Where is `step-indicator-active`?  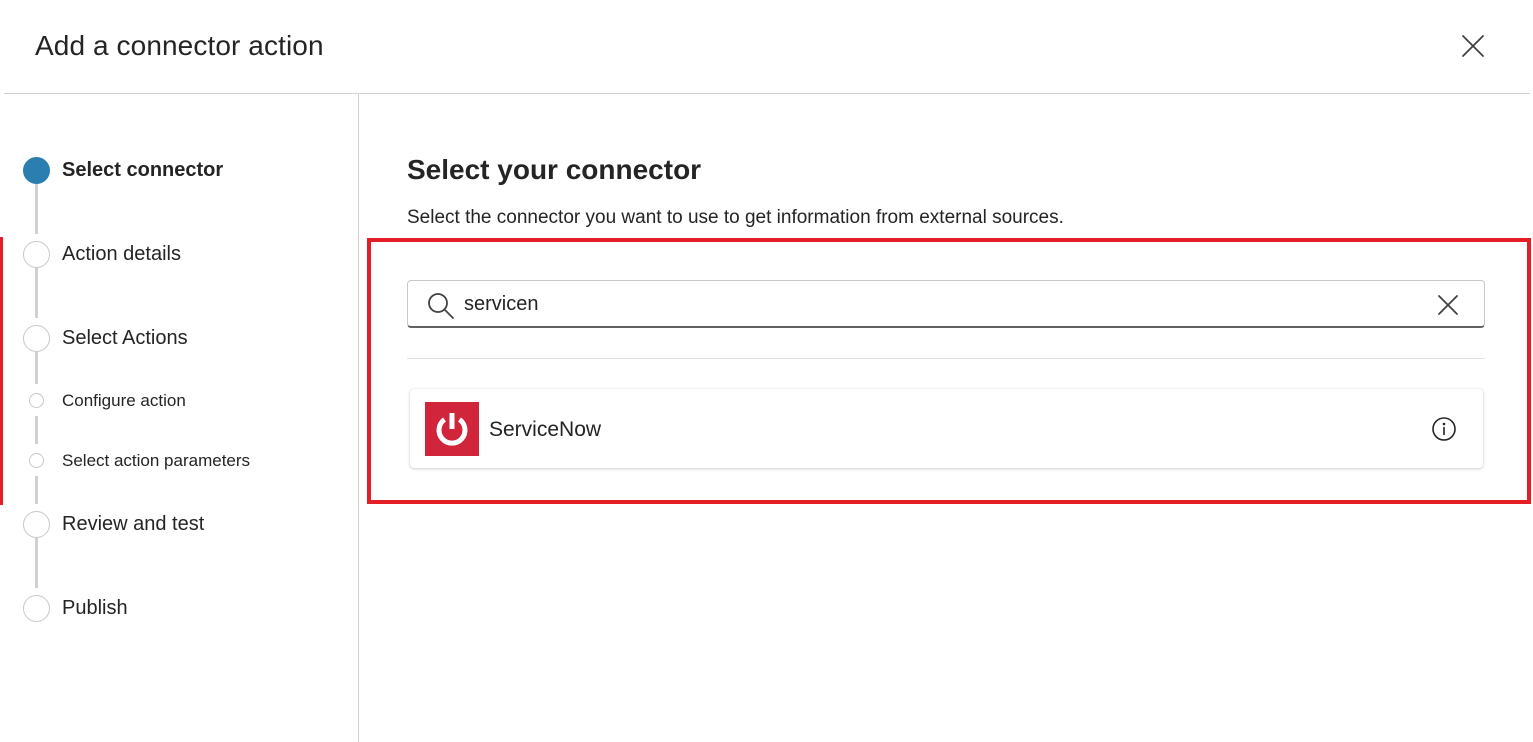
step-indicator-active is located at coordinates (36, 170).